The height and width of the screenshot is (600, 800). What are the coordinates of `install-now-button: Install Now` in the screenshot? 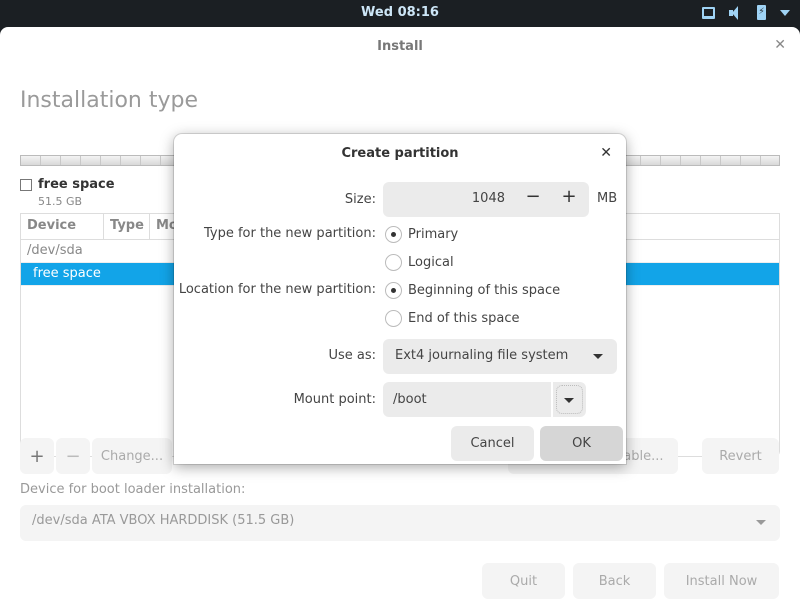 It's located at (721, 581).